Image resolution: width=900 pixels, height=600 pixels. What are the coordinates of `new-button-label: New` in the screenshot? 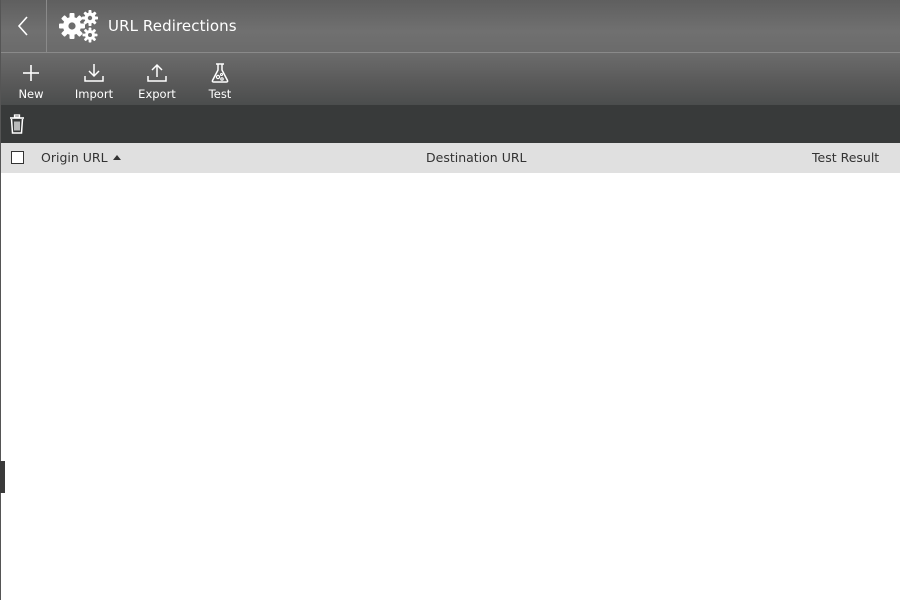 It's located at (31, 94).